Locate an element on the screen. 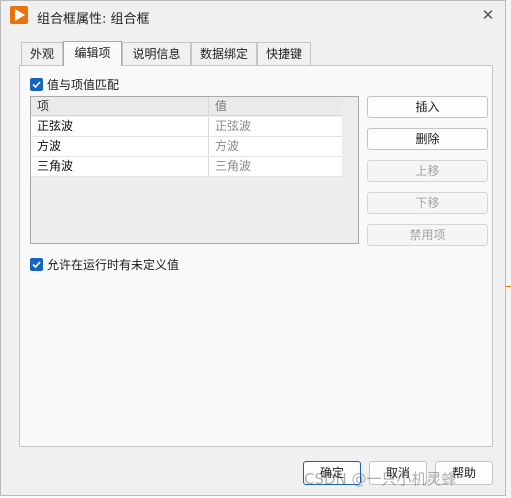 This screenshot has height=498, width=511. values-match-items-label: 值与项值匹配 is located at coordinates (83, 84).